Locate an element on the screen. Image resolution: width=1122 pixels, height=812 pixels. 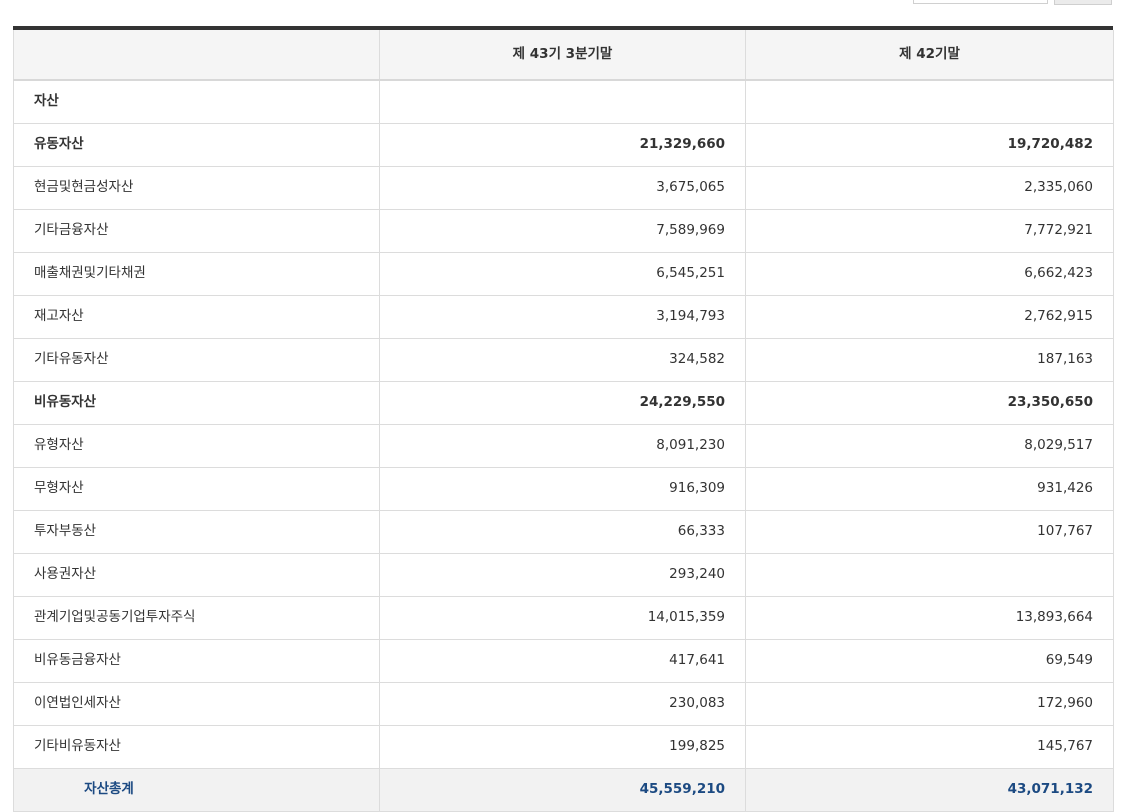
current-period-value-cell: 3,194,793 is located at coordinates (562, 316).